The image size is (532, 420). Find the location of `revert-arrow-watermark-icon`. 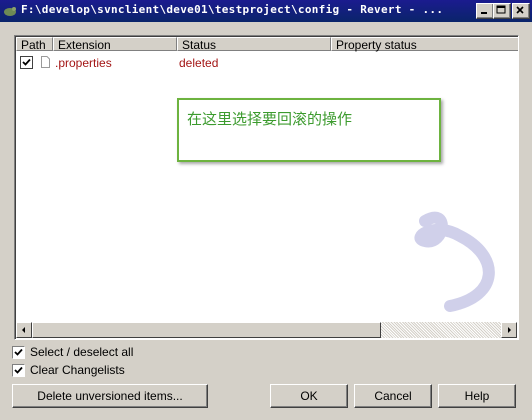

revert-arrow-watermark-icon is located at coordinates (454, 261).